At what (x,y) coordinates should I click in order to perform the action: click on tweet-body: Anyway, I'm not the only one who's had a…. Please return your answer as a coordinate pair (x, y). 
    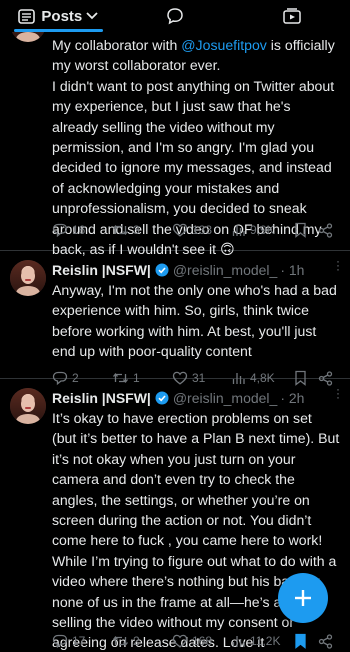
    Looking at the image, I should click on (194, 321).